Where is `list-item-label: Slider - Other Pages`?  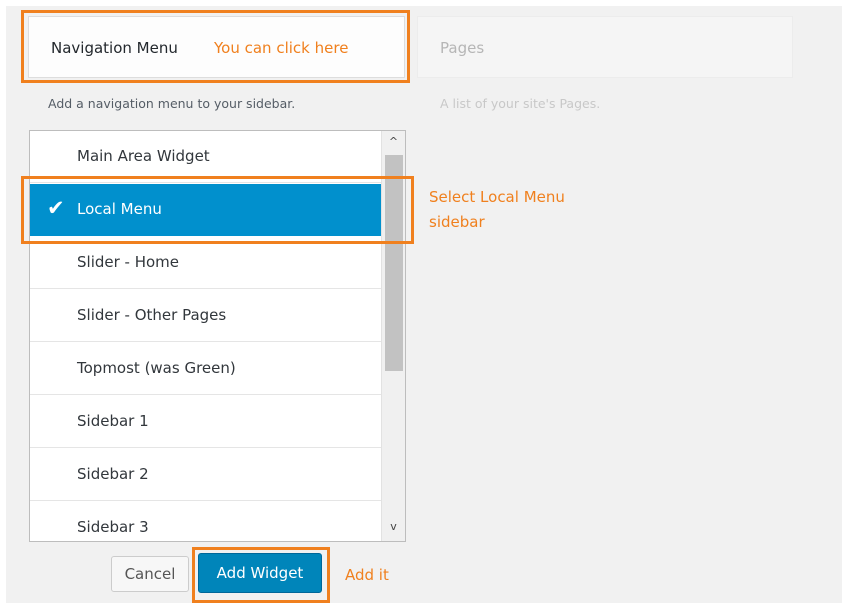
list-item-label: Slider - Other Pages is located at coordinates (152, 315).